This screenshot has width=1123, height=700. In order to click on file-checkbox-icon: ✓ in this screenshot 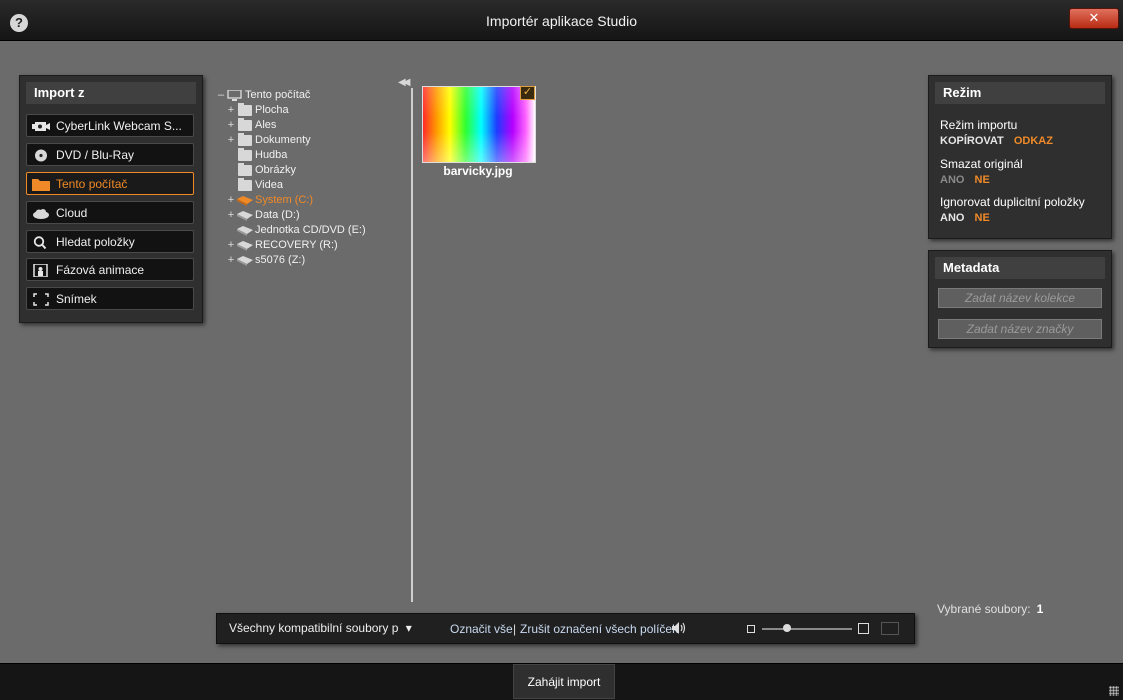, I will do `click(527, 93)`.